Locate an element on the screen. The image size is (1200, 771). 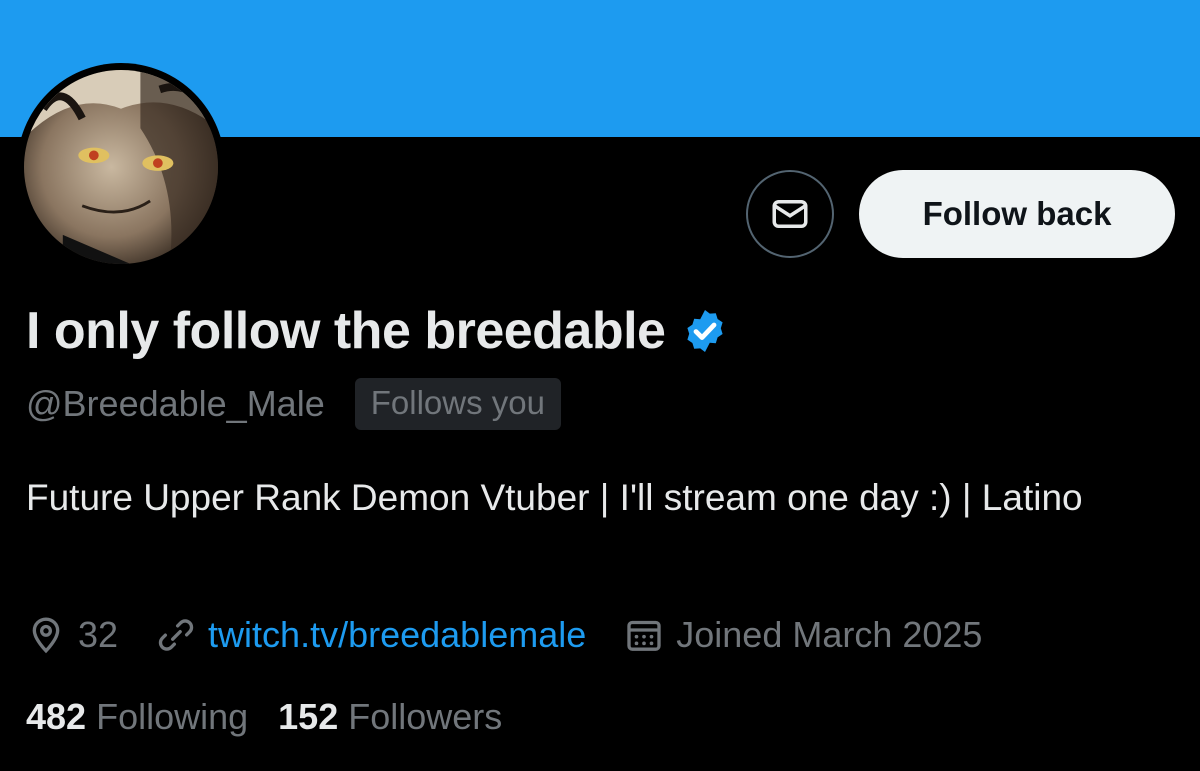
display-name: I only follow the breedable is located at coordinates (346, 331).